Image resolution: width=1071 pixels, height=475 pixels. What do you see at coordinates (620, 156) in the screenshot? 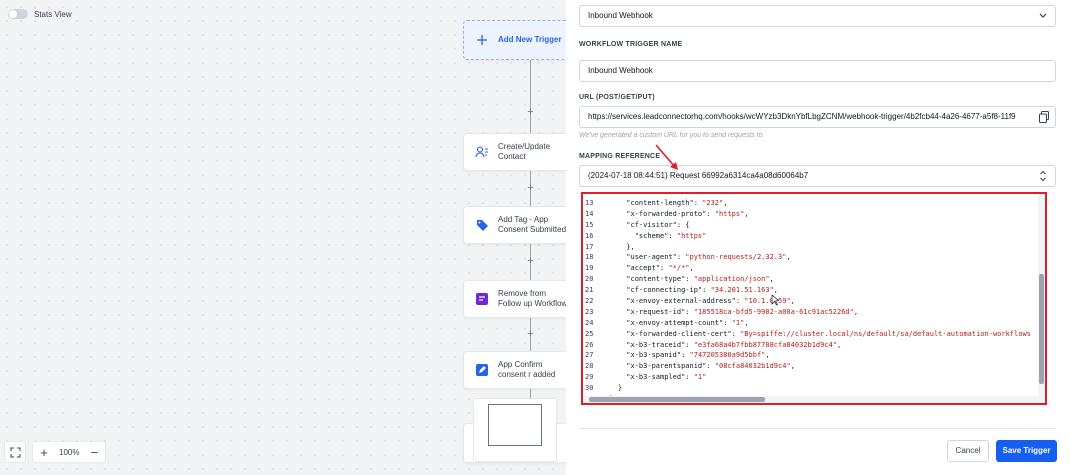
I see `mapping-reference-label: MAPPING REFERENCE` at bounding box center [620, 156].